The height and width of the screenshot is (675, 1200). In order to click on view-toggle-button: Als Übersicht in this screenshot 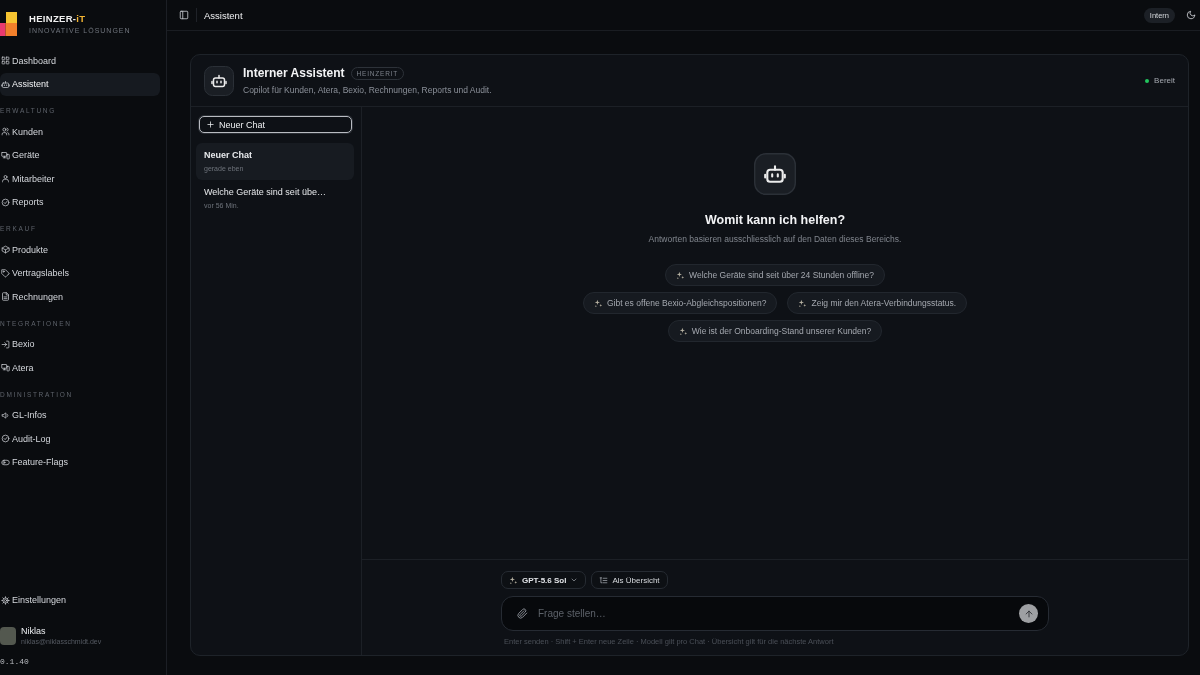, I will do `click(629, 580)`.